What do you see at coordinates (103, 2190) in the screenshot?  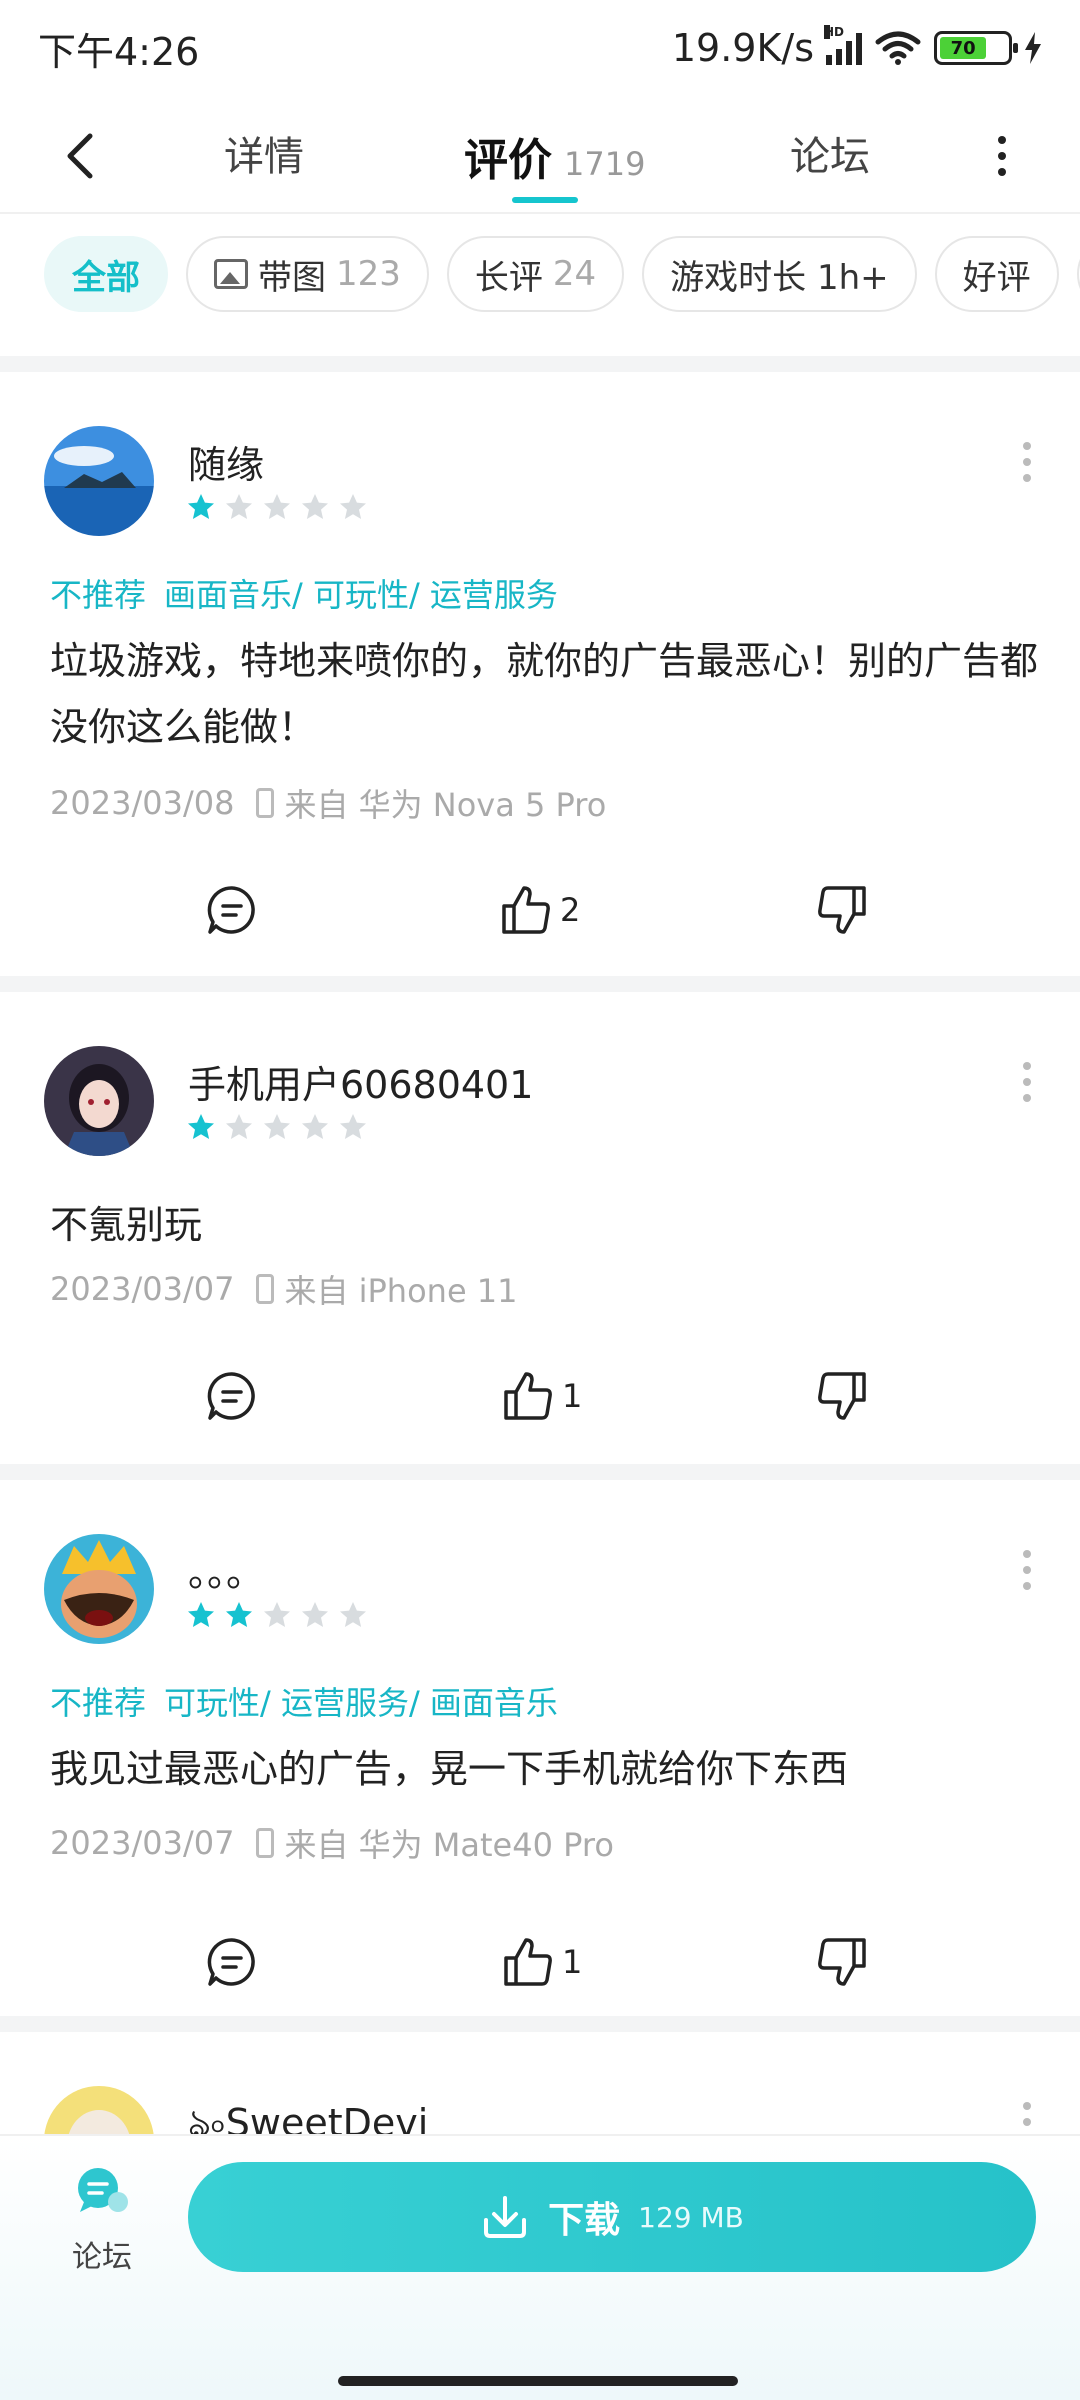 I see `forum-icon` at bounding box center [103, 2190].